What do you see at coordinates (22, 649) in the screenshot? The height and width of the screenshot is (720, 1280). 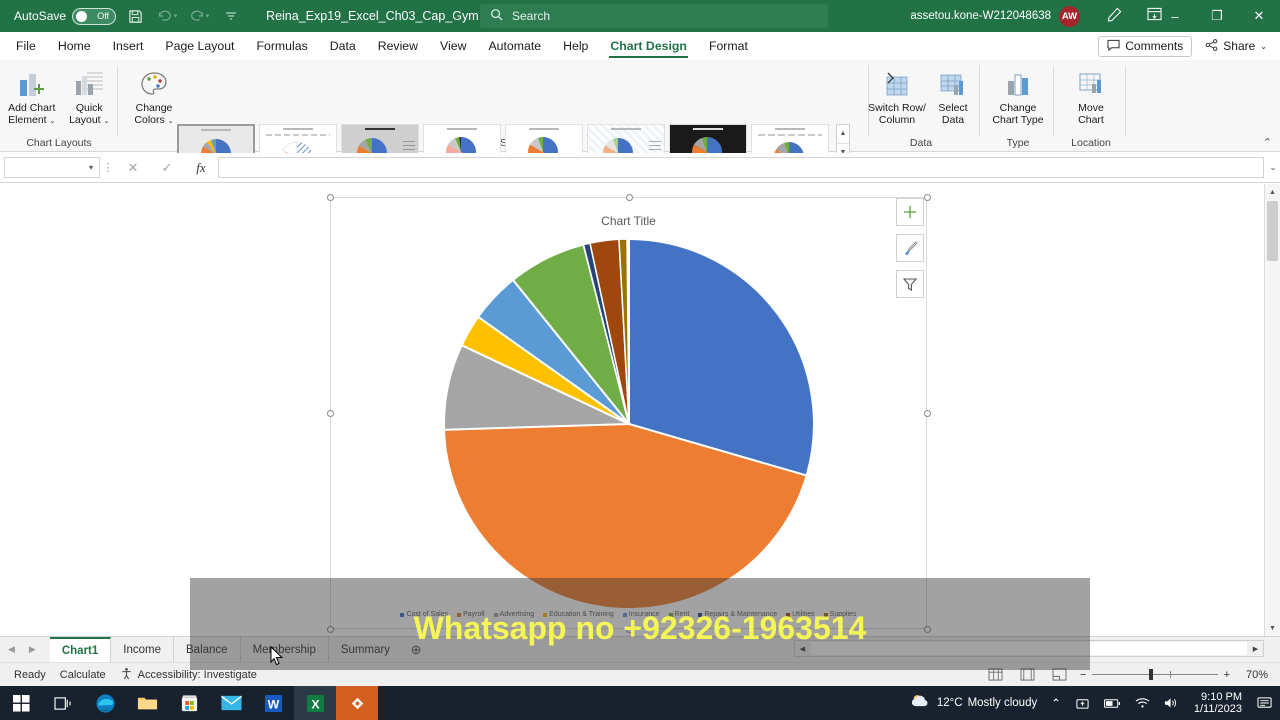 I see `sheet-nav: ◀ ▶` at bounding box center [22, 649].